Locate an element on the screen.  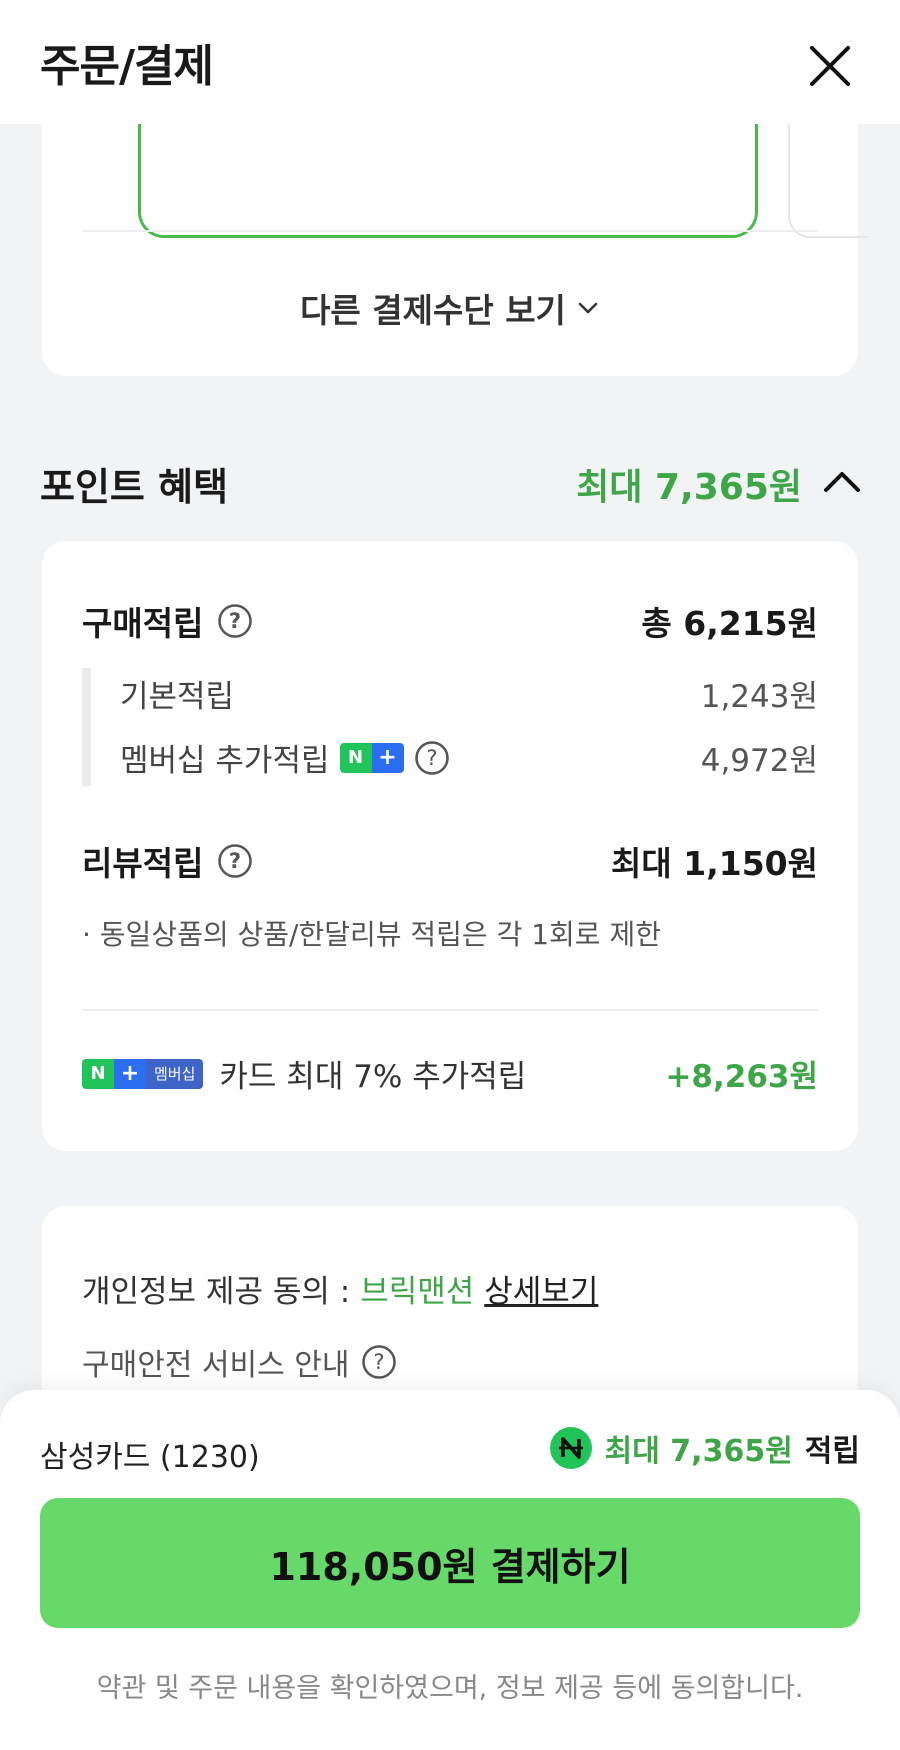
reward-suffix: 적립 is located at coordinates (832, 1451).